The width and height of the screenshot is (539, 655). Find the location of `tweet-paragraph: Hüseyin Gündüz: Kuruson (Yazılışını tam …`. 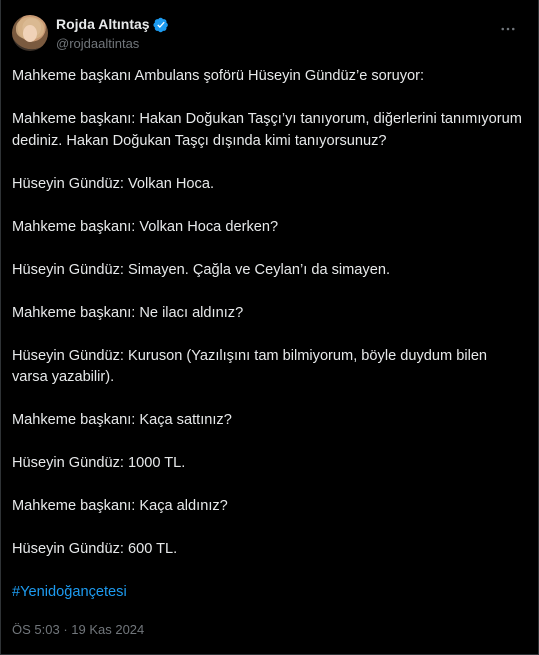

tweet-paragraph: Hüseyin Gündüz: Kuruson (Yazılışını tam … is located at coordinates (250, 366).